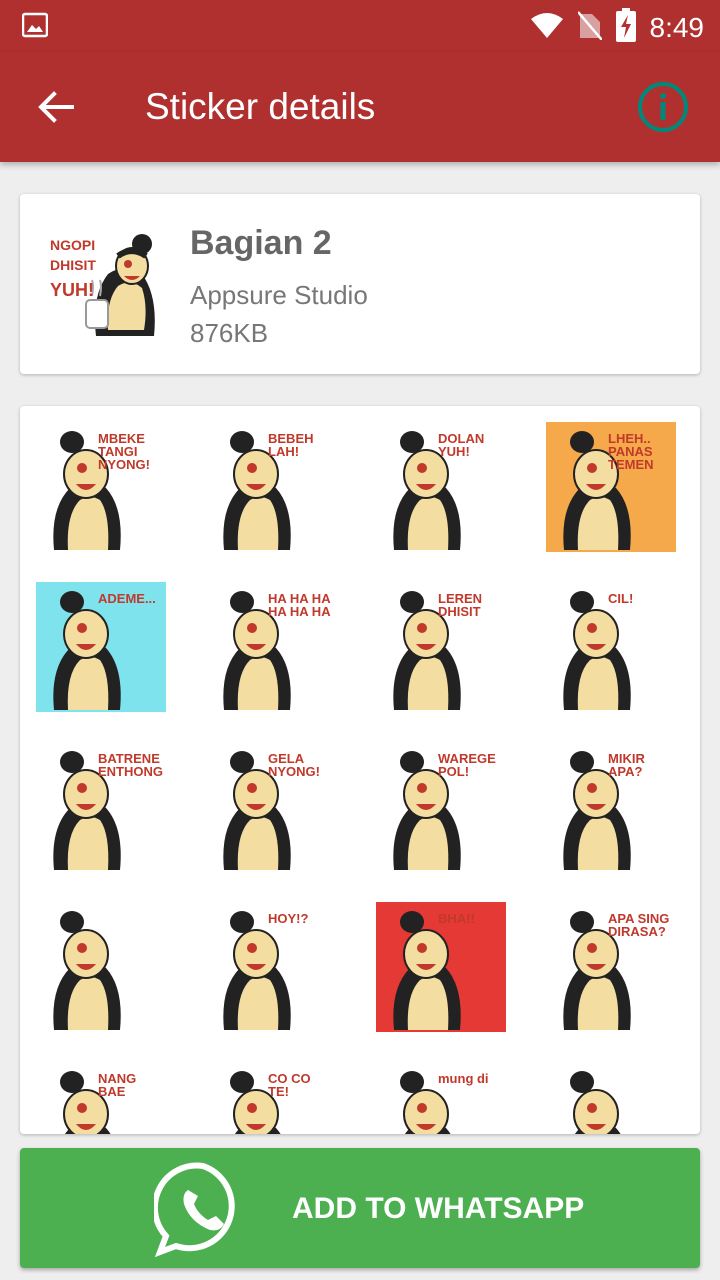  Describe the element at coordinates (461, 445) in the screenshot. I see `sticker-caption: DOLAN YUH!` at that location.